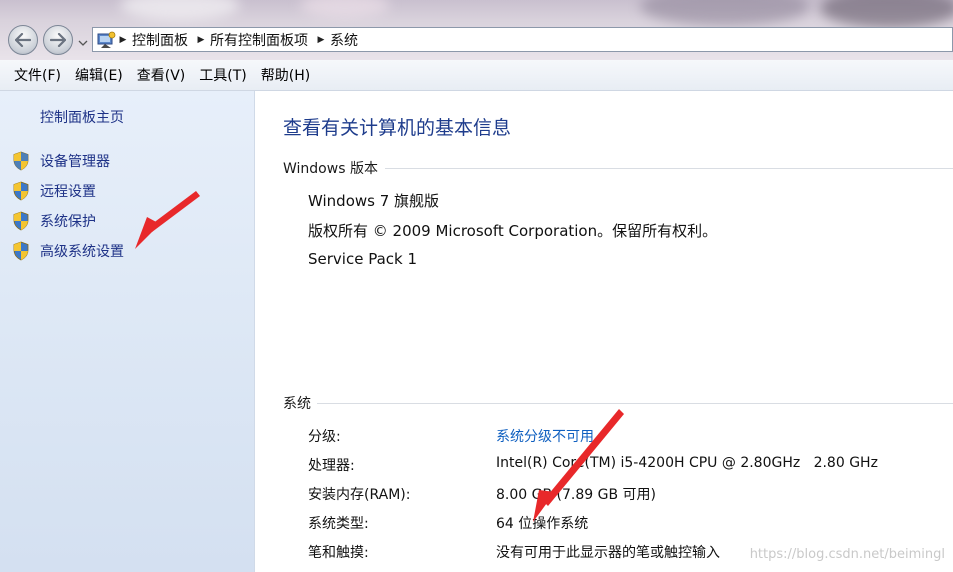 This screenshot has width=953, height=572. I want to click on breadcrumb-system: 系统, so click(346, 40).